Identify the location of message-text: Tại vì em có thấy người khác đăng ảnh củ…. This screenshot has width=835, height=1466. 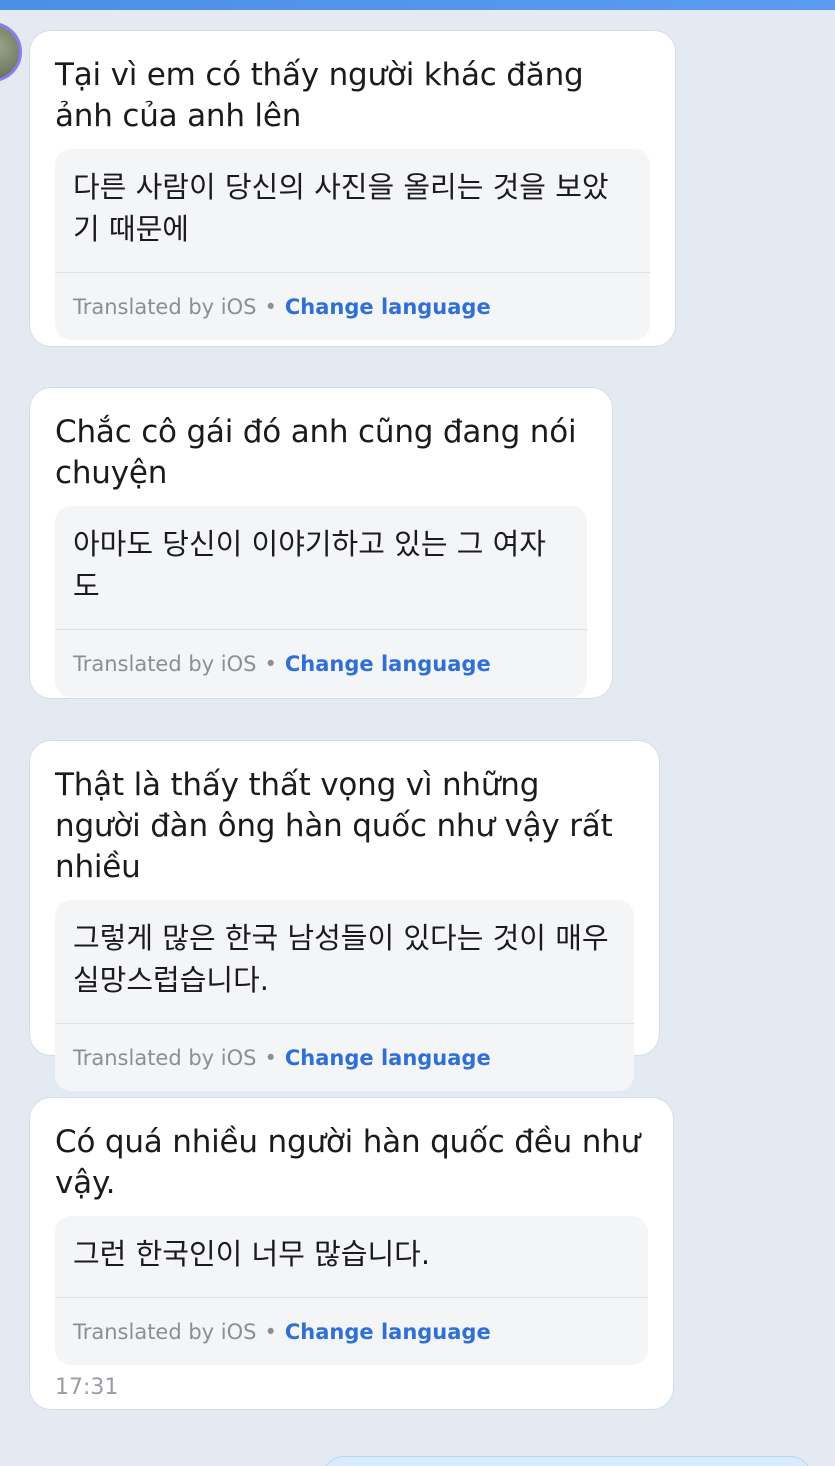
(319, 95).